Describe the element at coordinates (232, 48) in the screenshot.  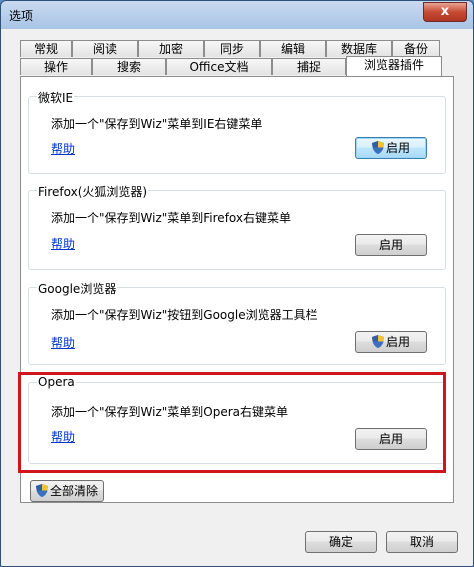
I see `tab-sync: 同步` at that location.